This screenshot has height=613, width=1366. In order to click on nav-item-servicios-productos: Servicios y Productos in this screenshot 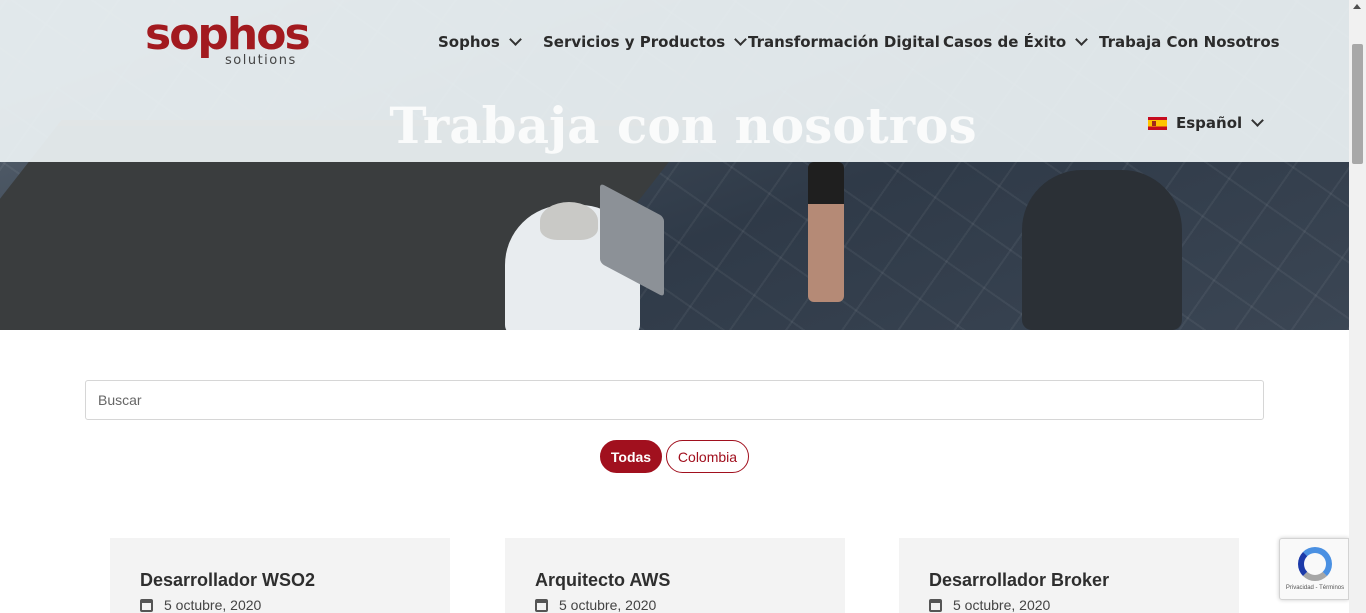, I will do `click(645, 42)`.